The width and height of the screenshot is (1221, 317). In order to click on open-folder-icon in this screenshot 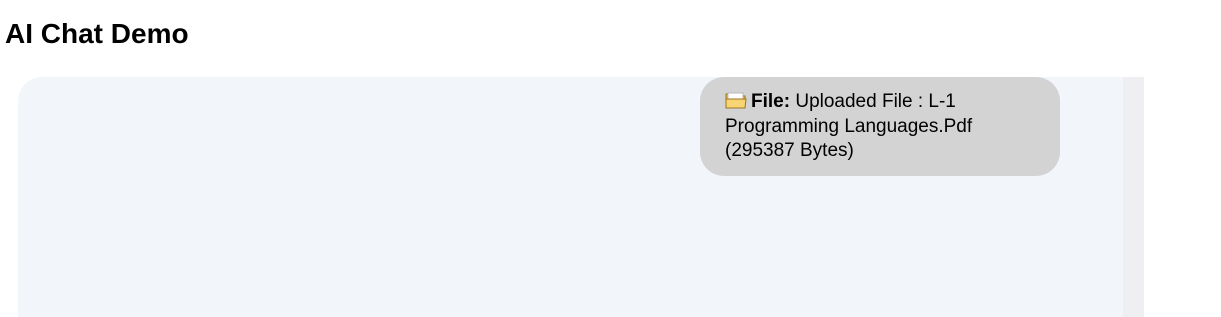, I will do `click(736, 100)`.